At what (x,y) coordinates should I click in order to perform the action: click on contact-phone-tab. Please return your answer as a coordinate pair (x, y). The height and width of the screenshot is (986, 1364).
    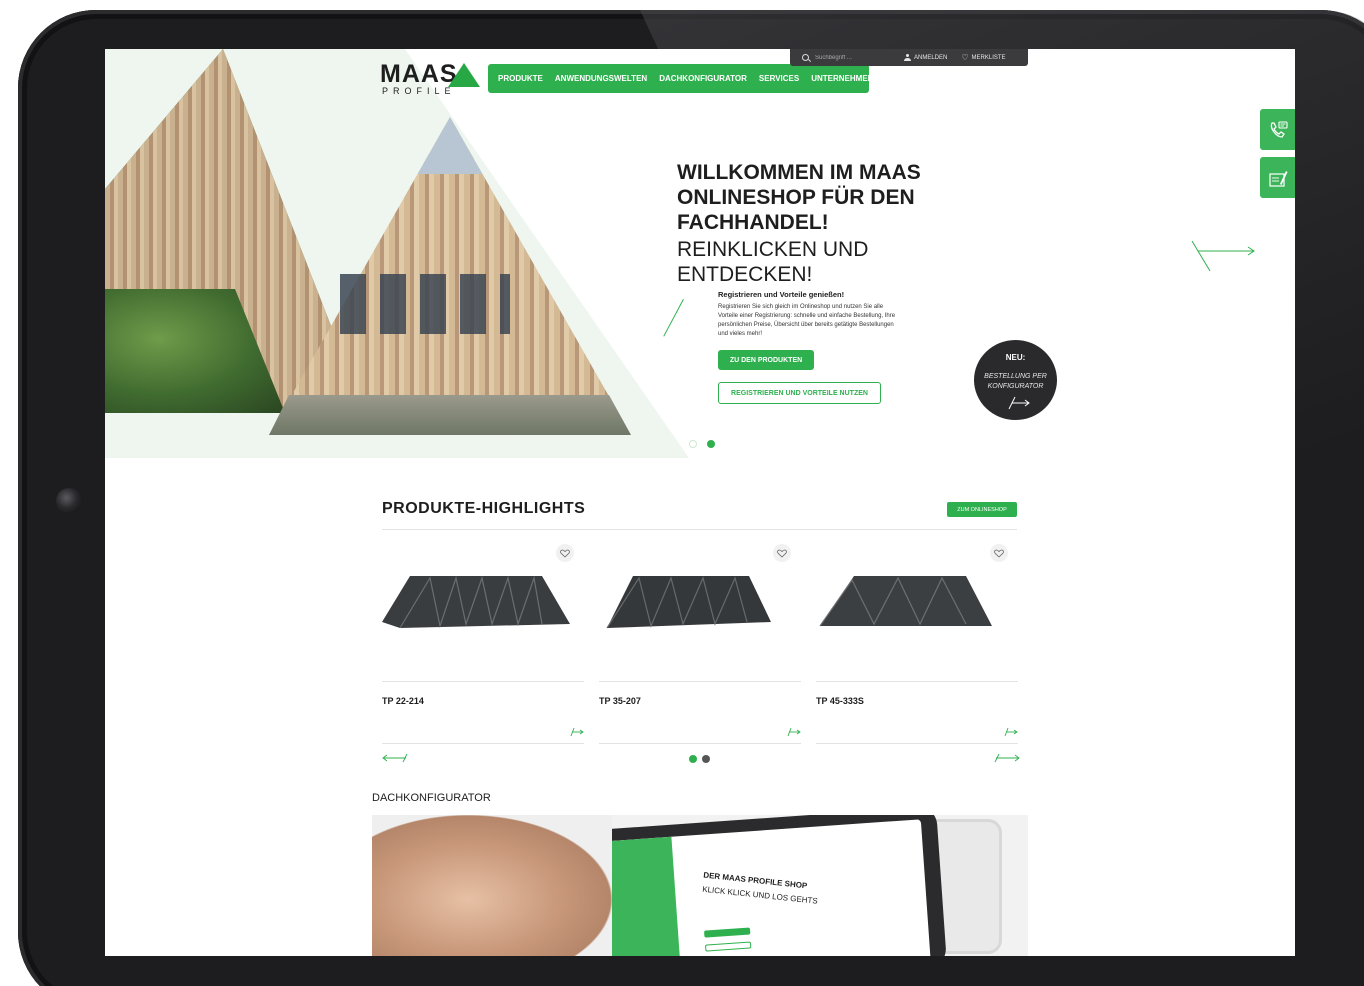
    Looking at the image, I should click on (1277, 129).